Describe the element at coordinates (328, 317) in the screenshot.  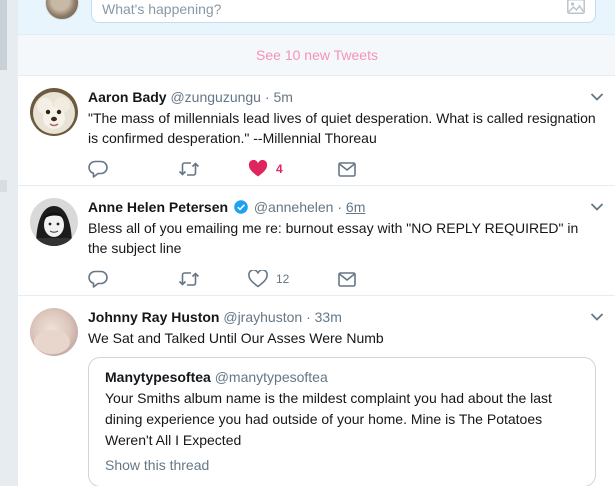
I see `tweet-timestamp: 33m` at that location.